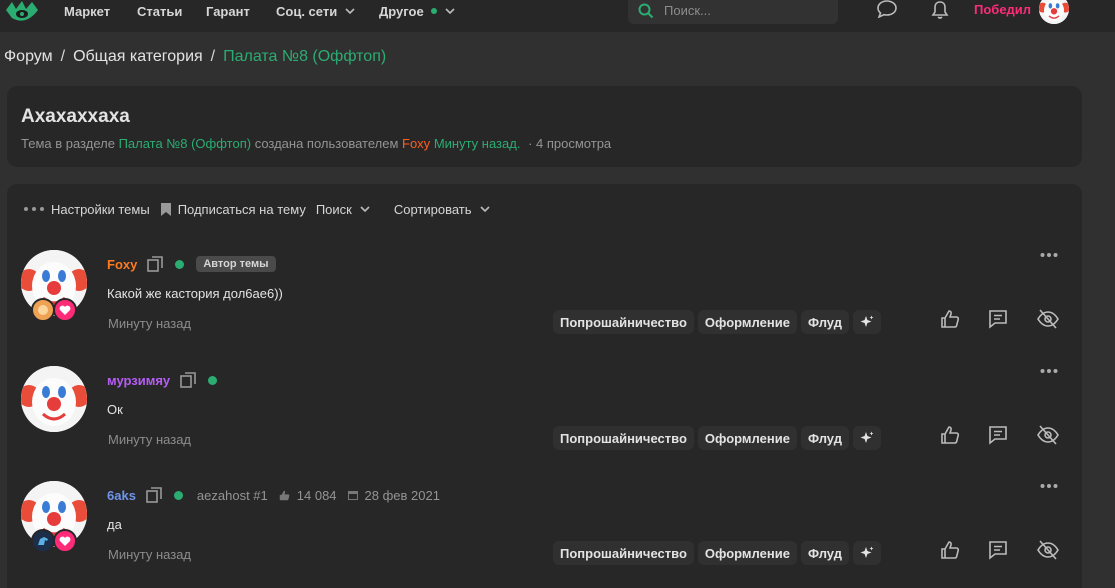  I want to click on user-avatar, so click(1054, 12).